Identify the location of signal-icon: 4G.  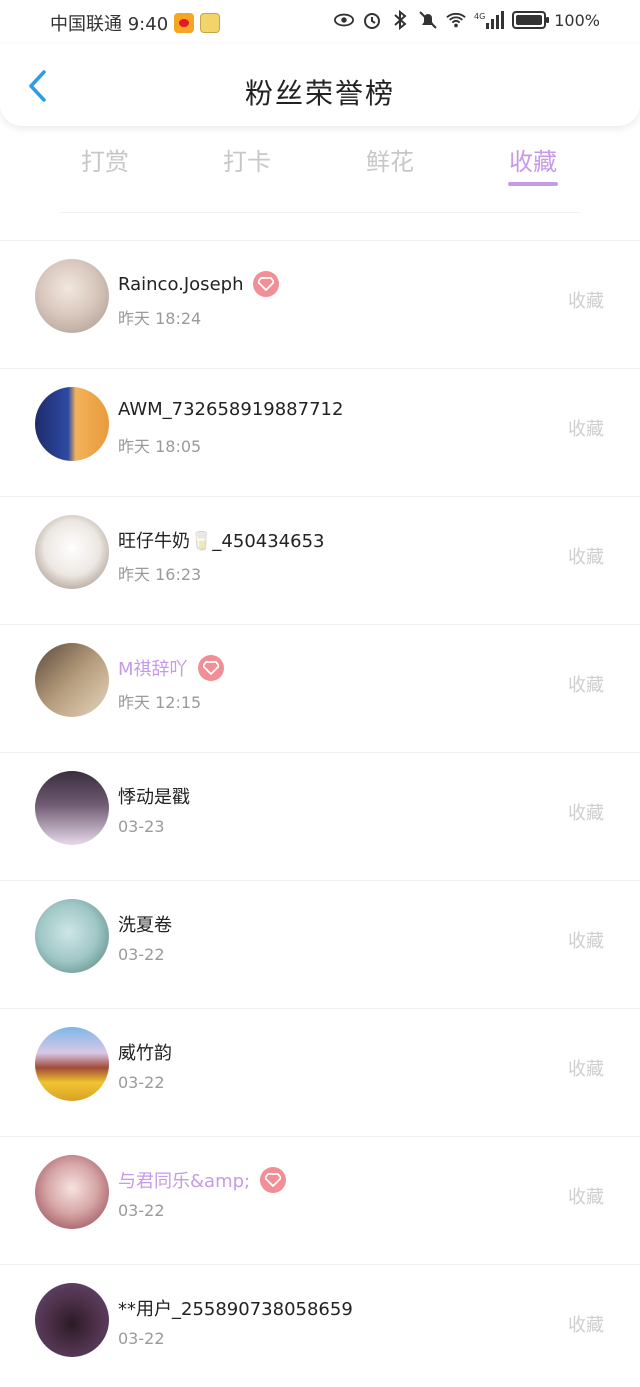
(489, 20).